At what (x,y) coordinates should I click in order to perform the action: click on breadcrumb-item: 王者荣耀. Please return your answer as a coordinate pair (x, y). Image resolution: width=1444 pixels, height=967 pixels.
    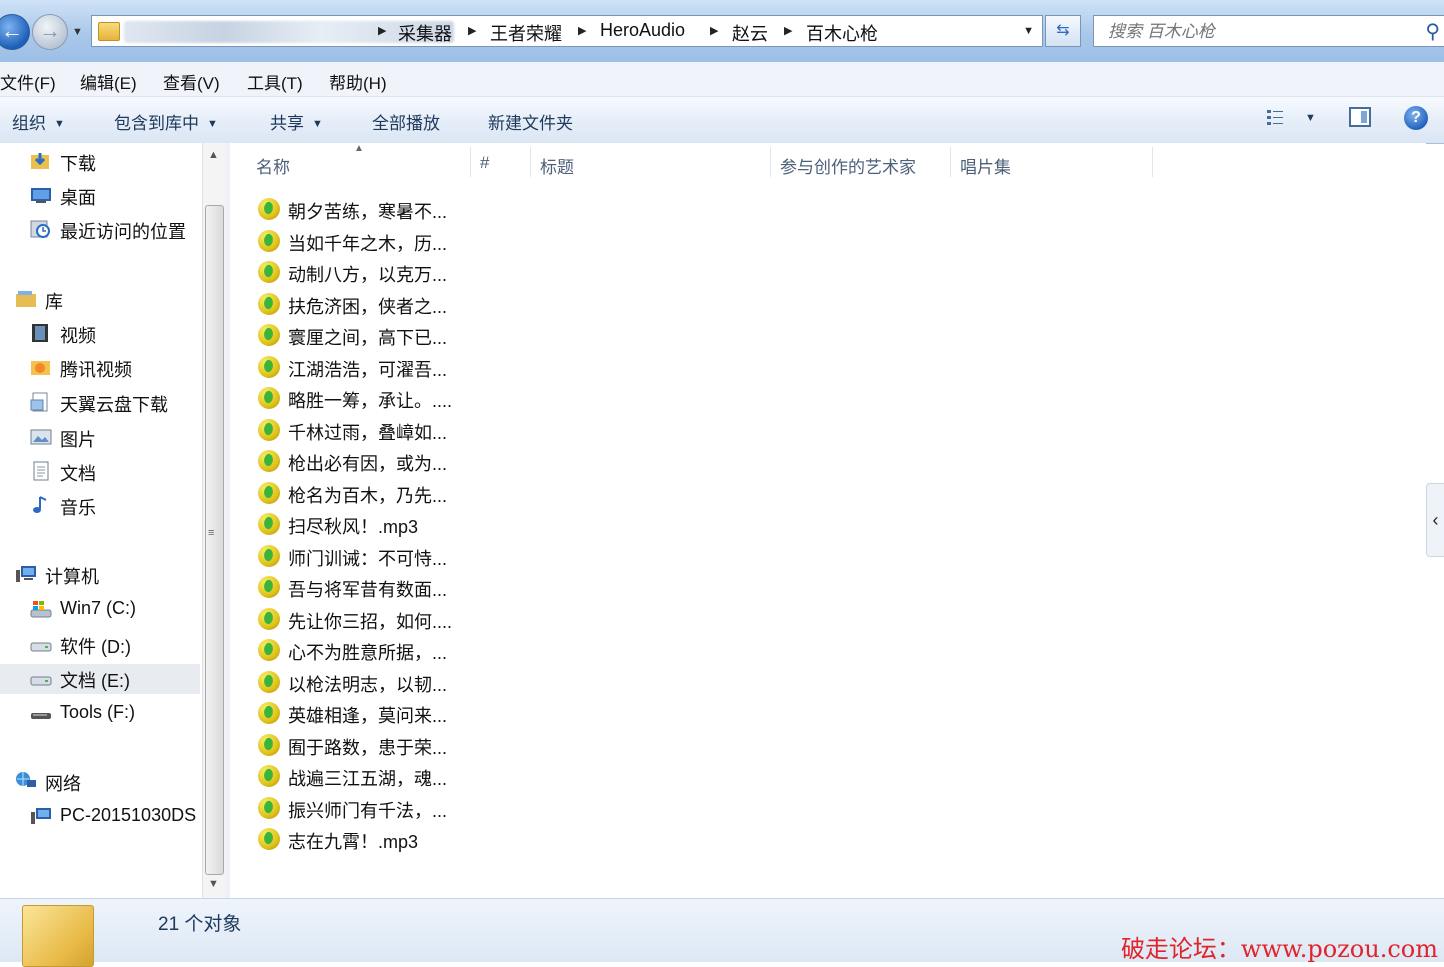
    Looking at the image, I should click on (526, 33).